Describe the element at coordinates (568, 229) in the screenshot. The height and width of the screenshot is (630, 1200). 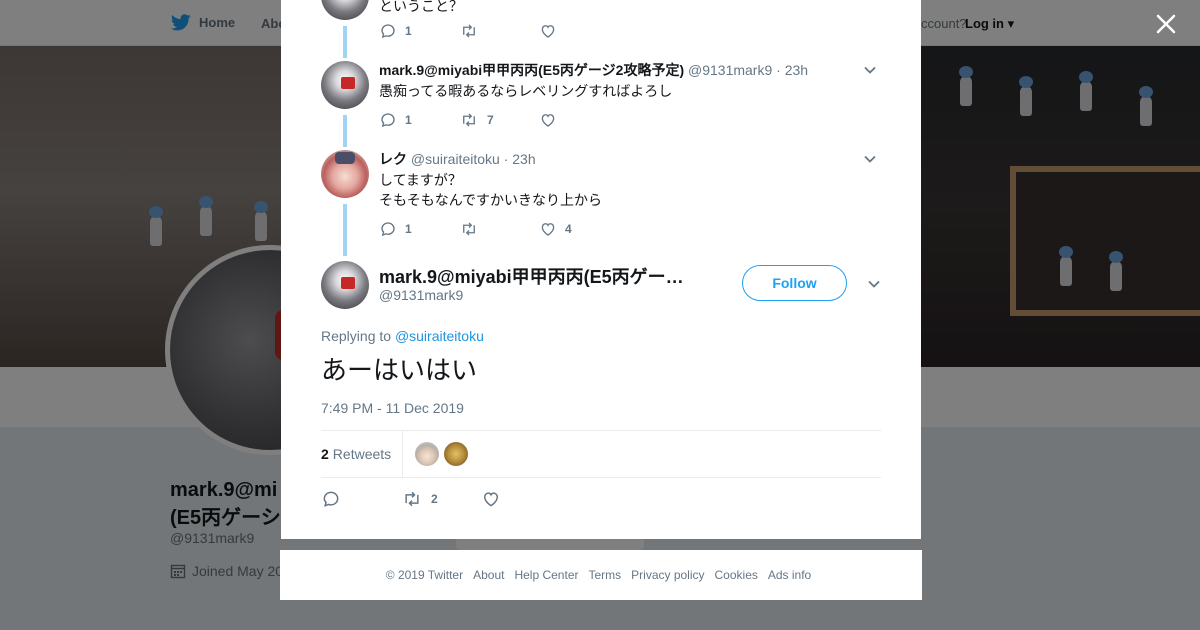
I see `like-count: 4` at that location.